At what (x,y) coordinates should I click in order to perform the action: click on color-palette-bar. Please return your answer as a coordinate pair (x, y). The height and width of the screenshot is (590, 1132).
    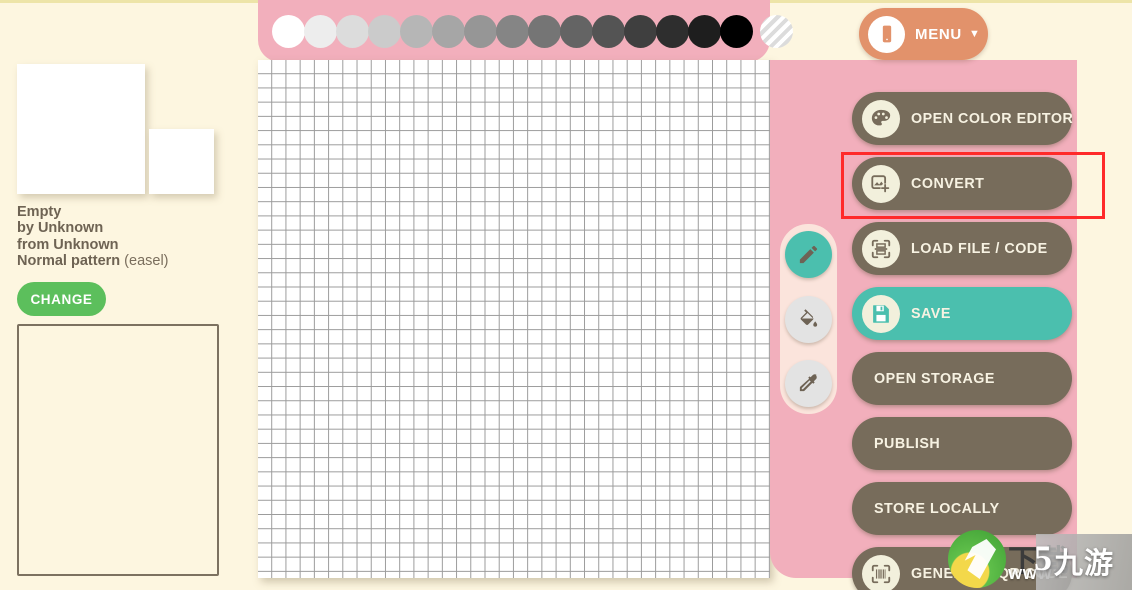
    Looking at the image, I should click on (525, 31).